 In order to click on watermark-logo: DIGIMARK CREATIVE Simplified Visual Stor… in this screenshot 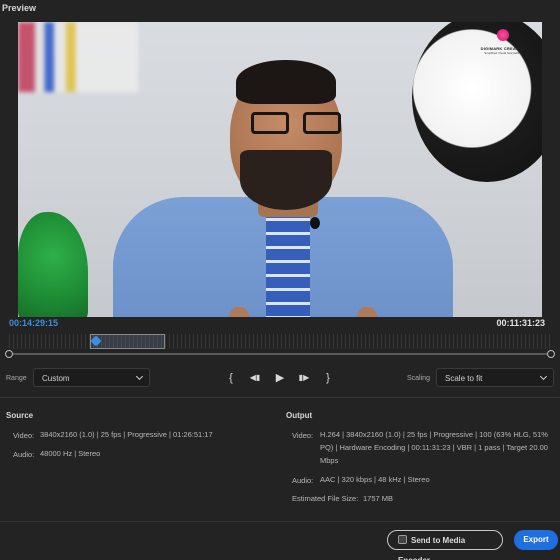, I will do `click(503, 41)`.